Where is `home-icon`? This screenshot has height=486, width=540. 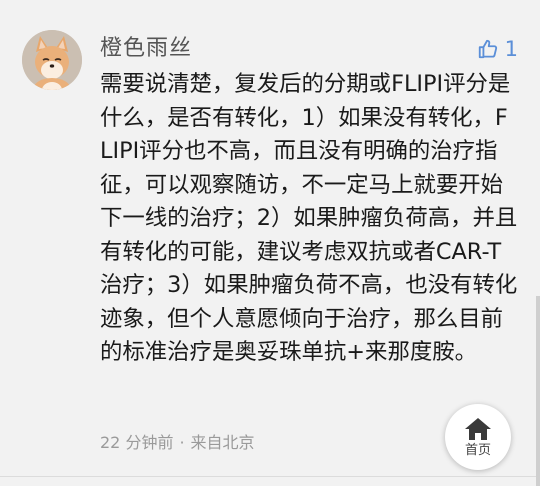 home-icon is located at coordinates (478, 428).